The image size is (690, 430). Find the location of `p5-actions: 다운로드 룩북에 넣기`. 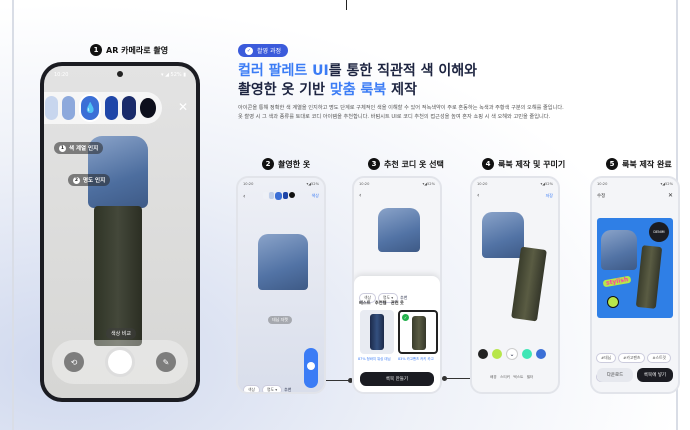

p5-actions: 다운로드 룩북에 넣기 is located at coordinates (635, 375).